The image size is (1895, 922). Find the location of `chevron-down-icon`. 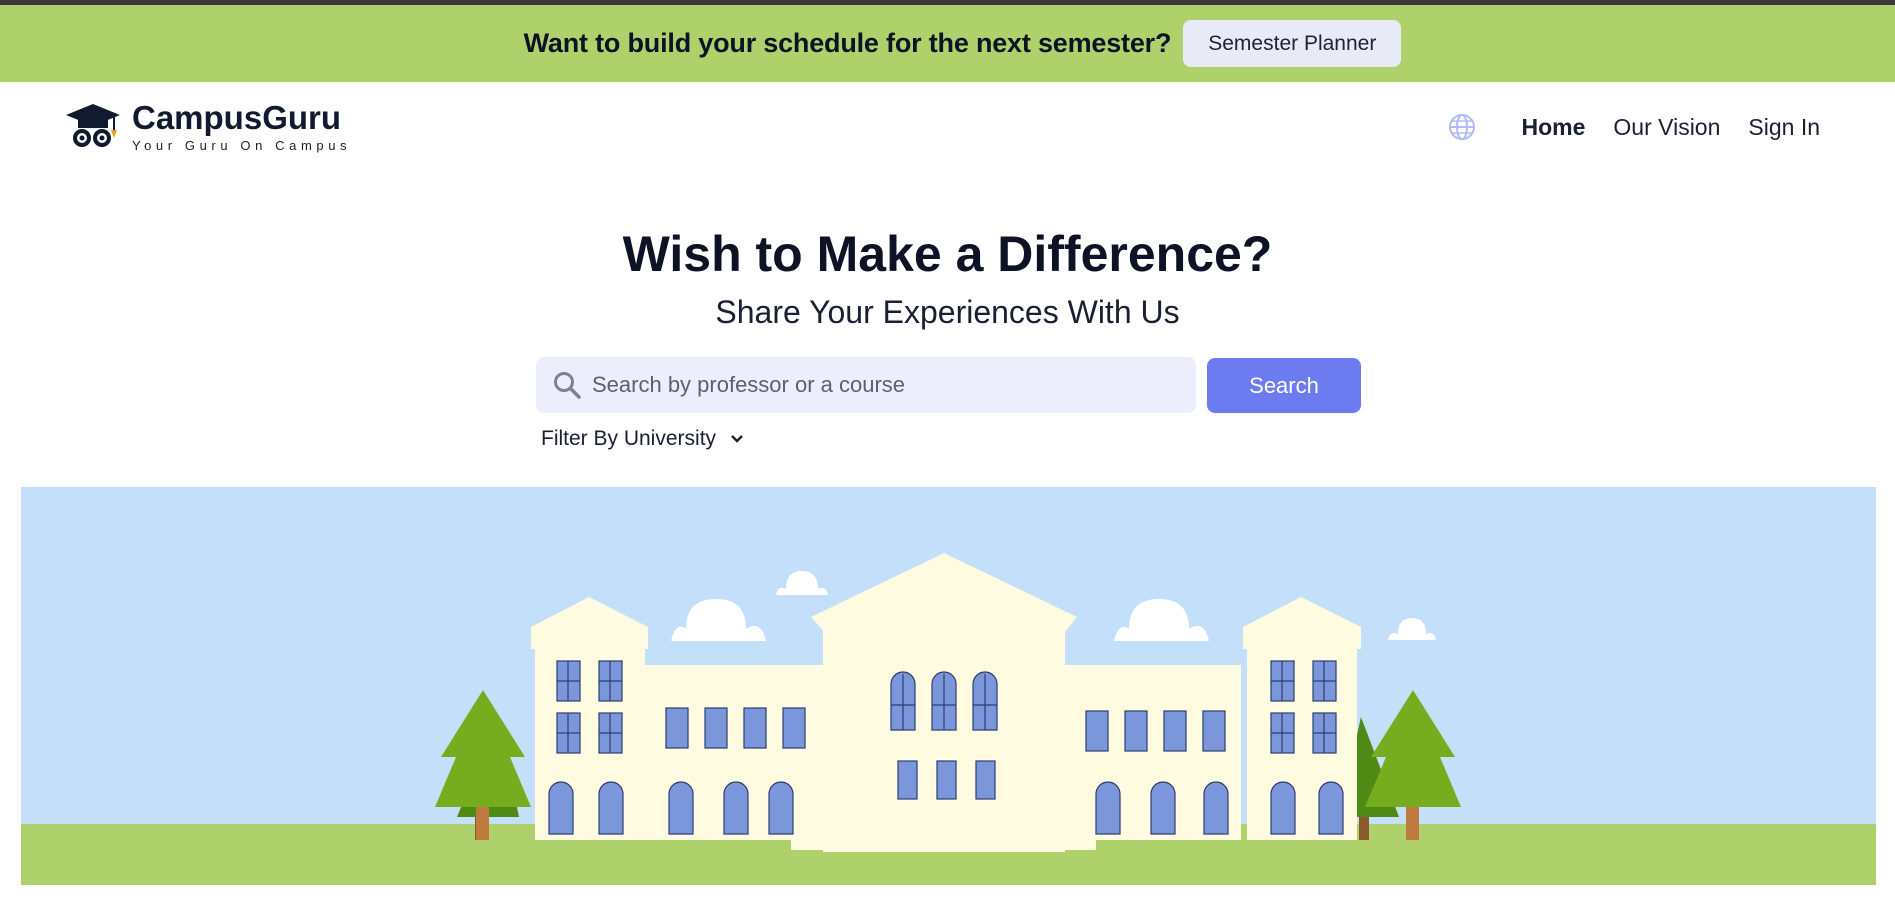

chevron-down-icon is located at coordinates (737, 439).